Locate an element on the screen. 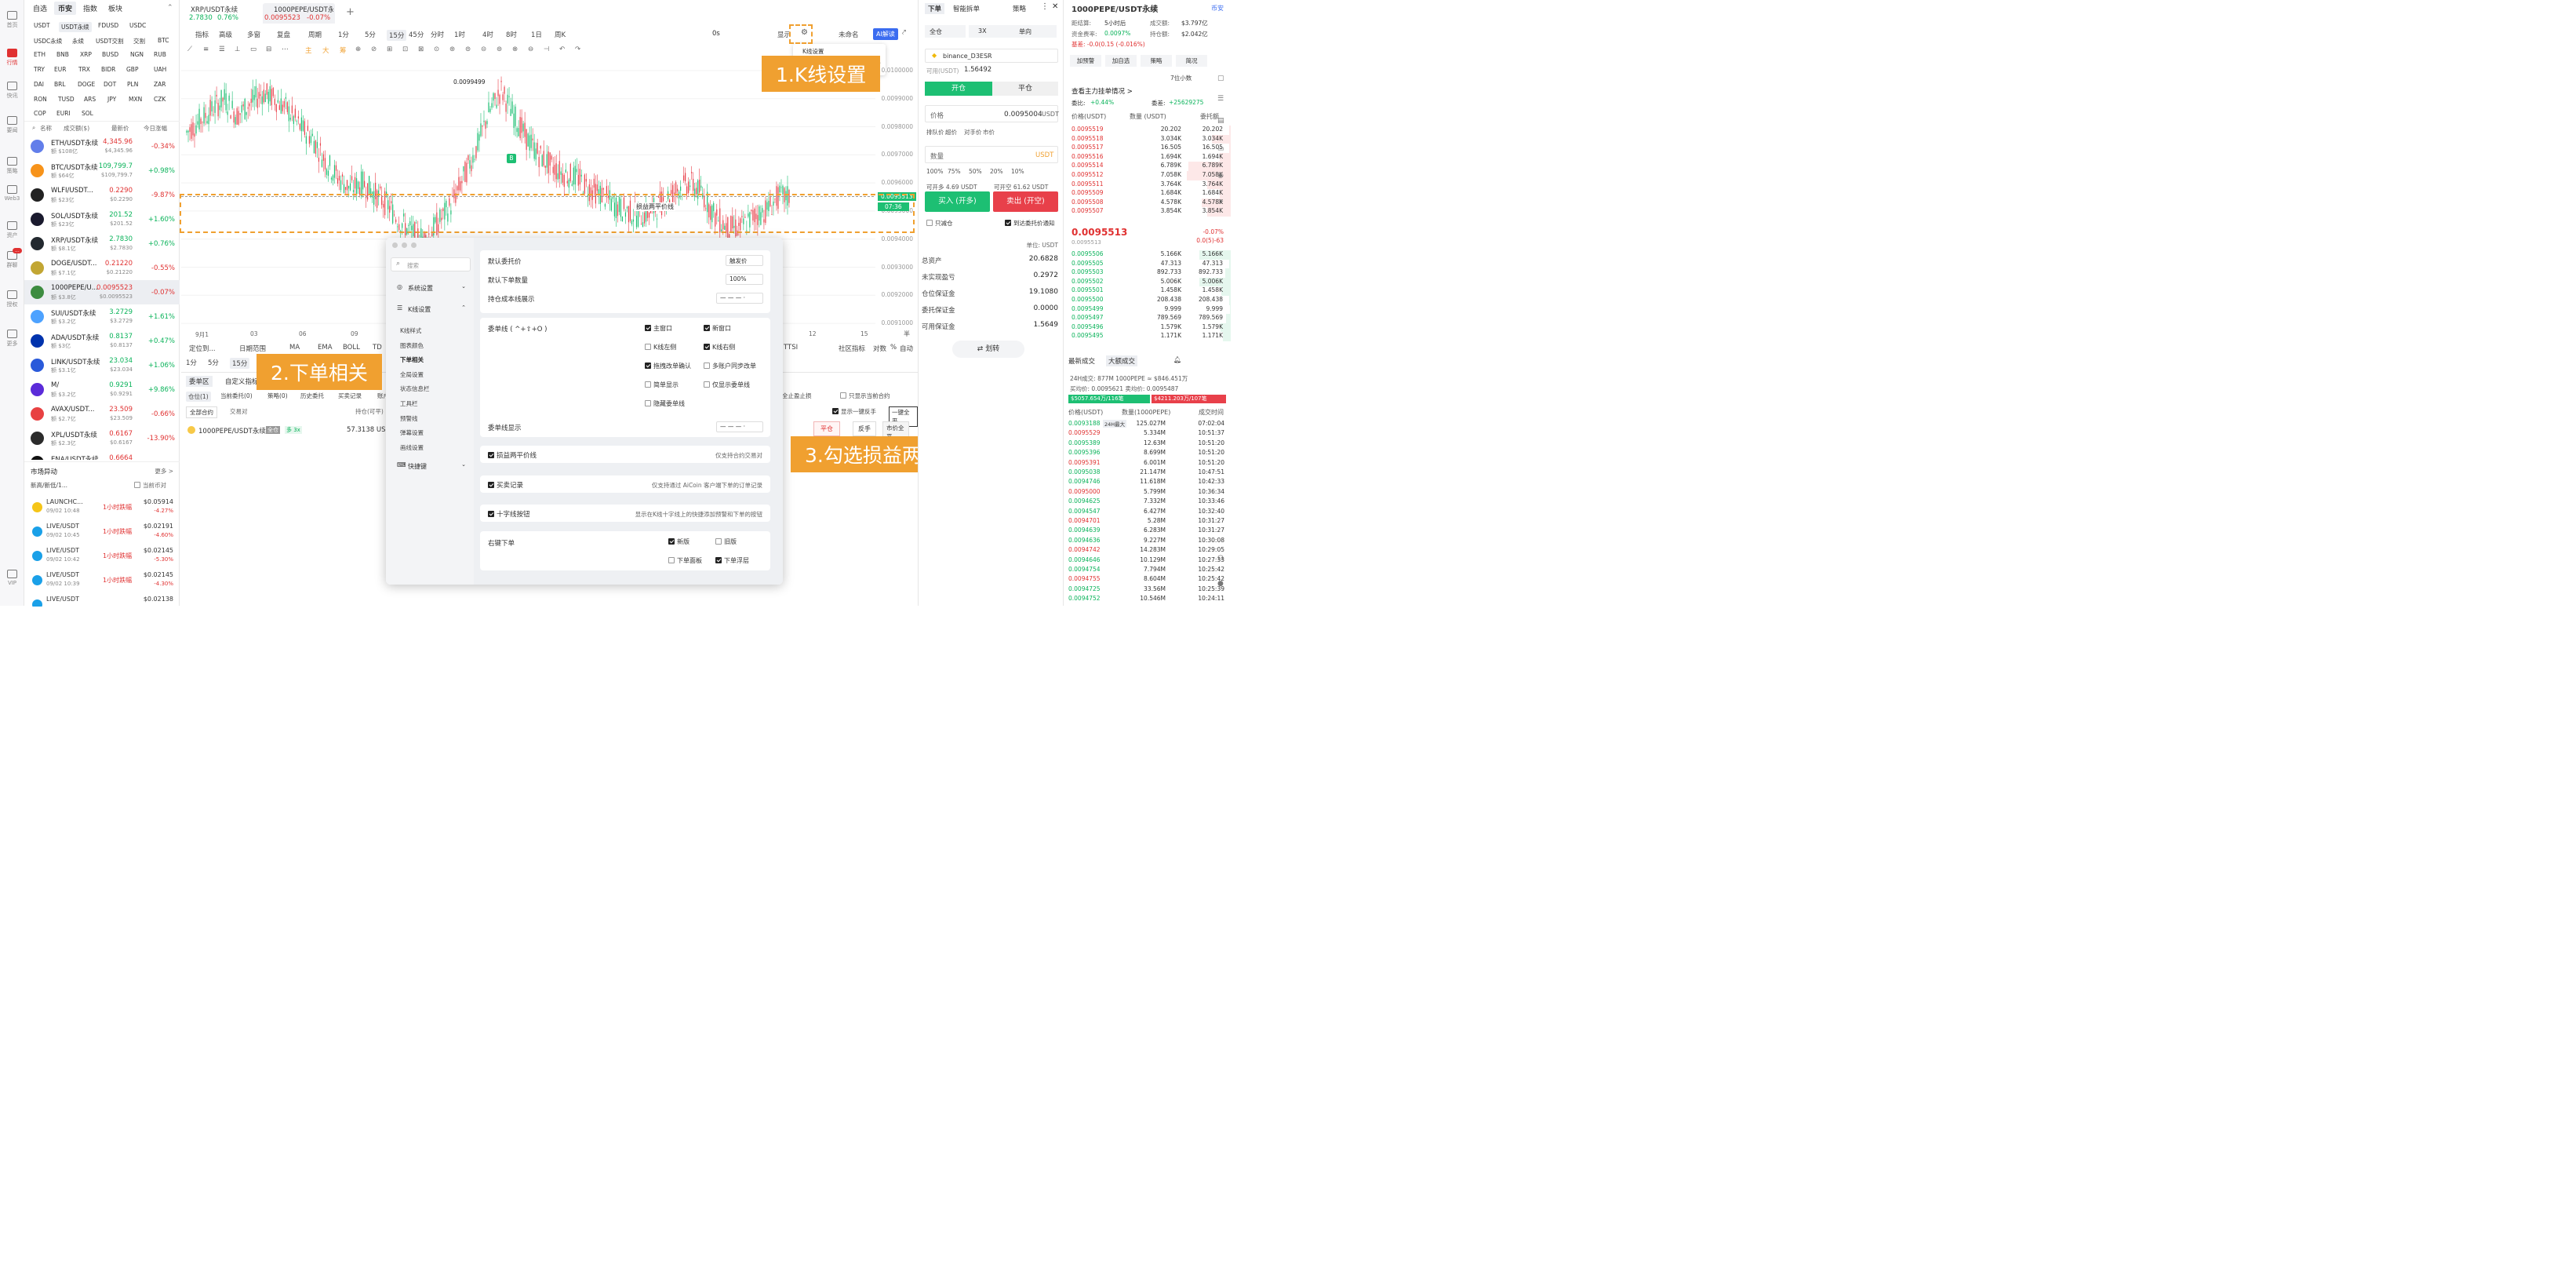 The width and height of the screenshot is (2576, 1268). currency-3-2: TRX is located at coordinates (84, 69).